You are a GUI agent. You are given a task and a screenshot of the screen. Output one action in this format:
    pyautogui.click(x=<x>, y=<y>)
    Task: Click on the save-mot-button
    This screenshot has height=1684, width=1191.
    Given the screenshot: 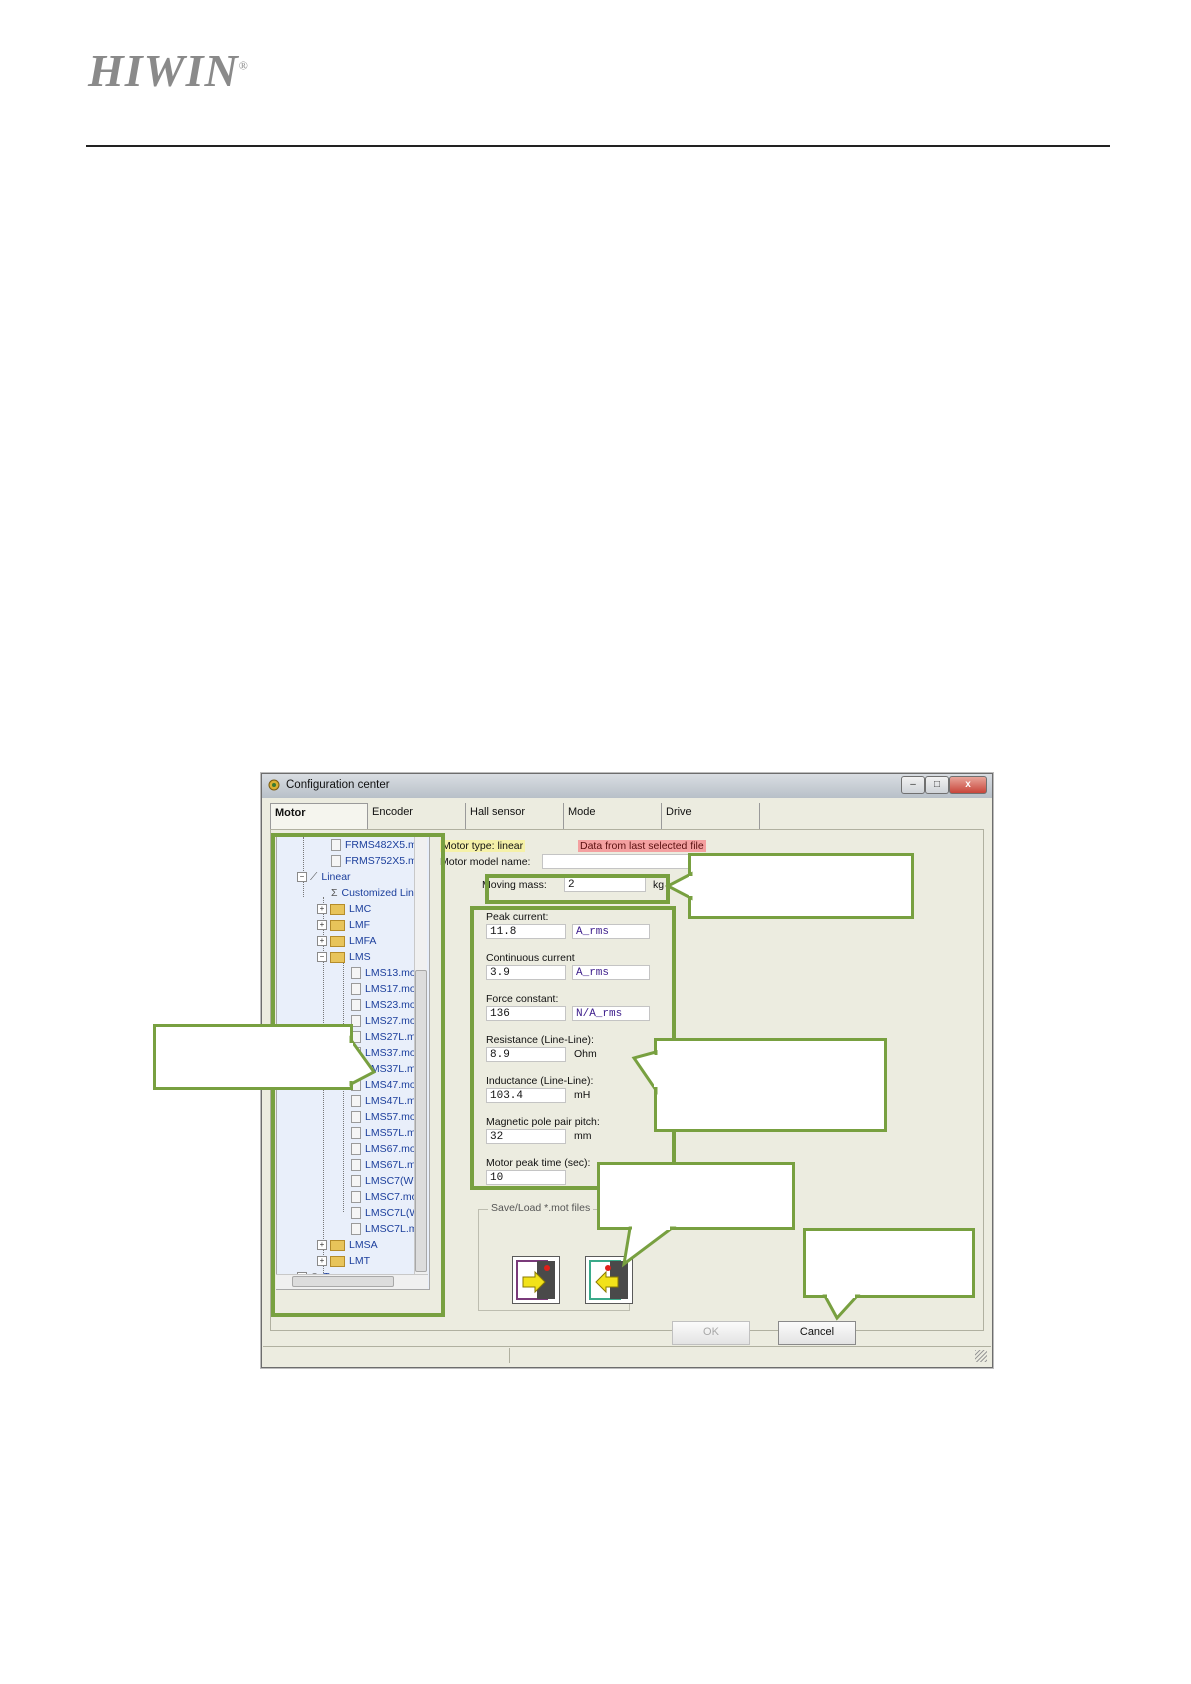 What is the action you would take?
    pyautogui.click(x=536, y=1280)
    